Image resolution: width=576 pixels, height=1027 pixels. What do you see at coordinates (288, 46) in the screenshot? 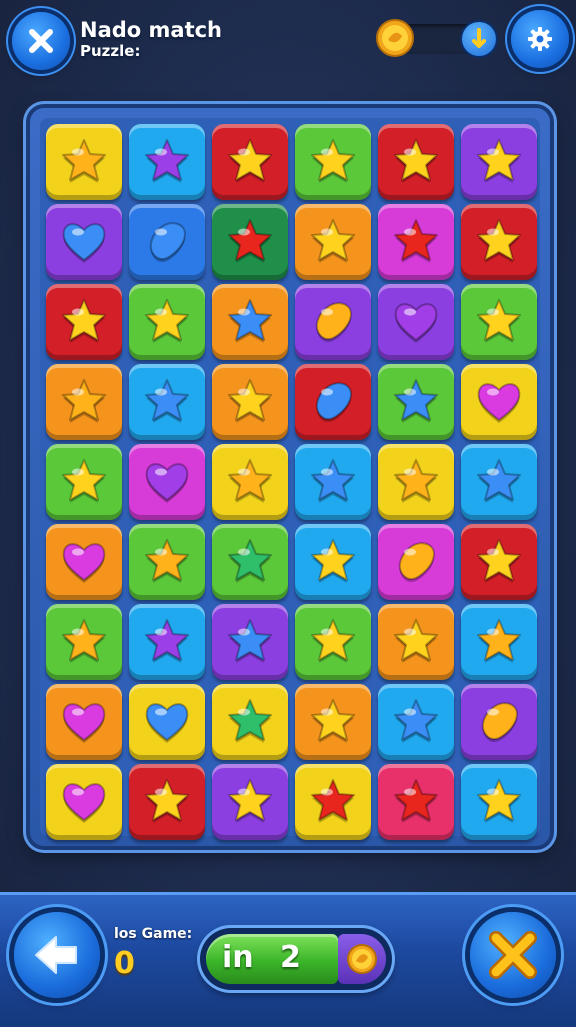
I see `top-bar: Nado match Puzzle:` at bounding box center [288, 46].